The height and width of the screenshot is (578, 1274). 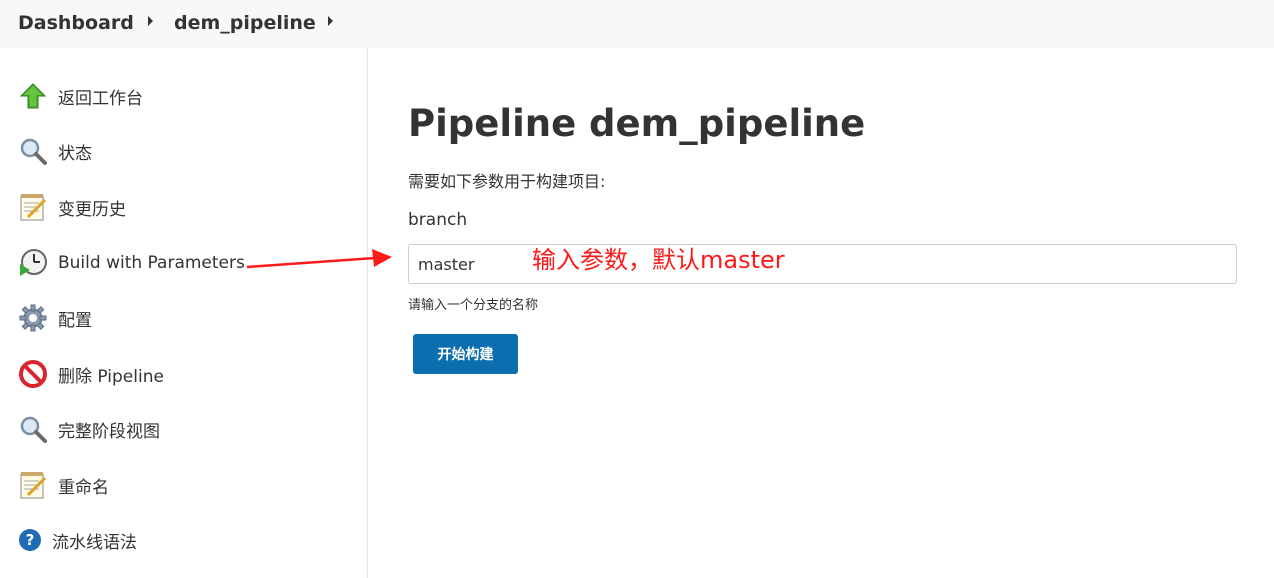 What do you see at coordinates (75, 153) in the screenshot?
I see `sidebar-item-label: 状态` at bounding box center [75, 153].